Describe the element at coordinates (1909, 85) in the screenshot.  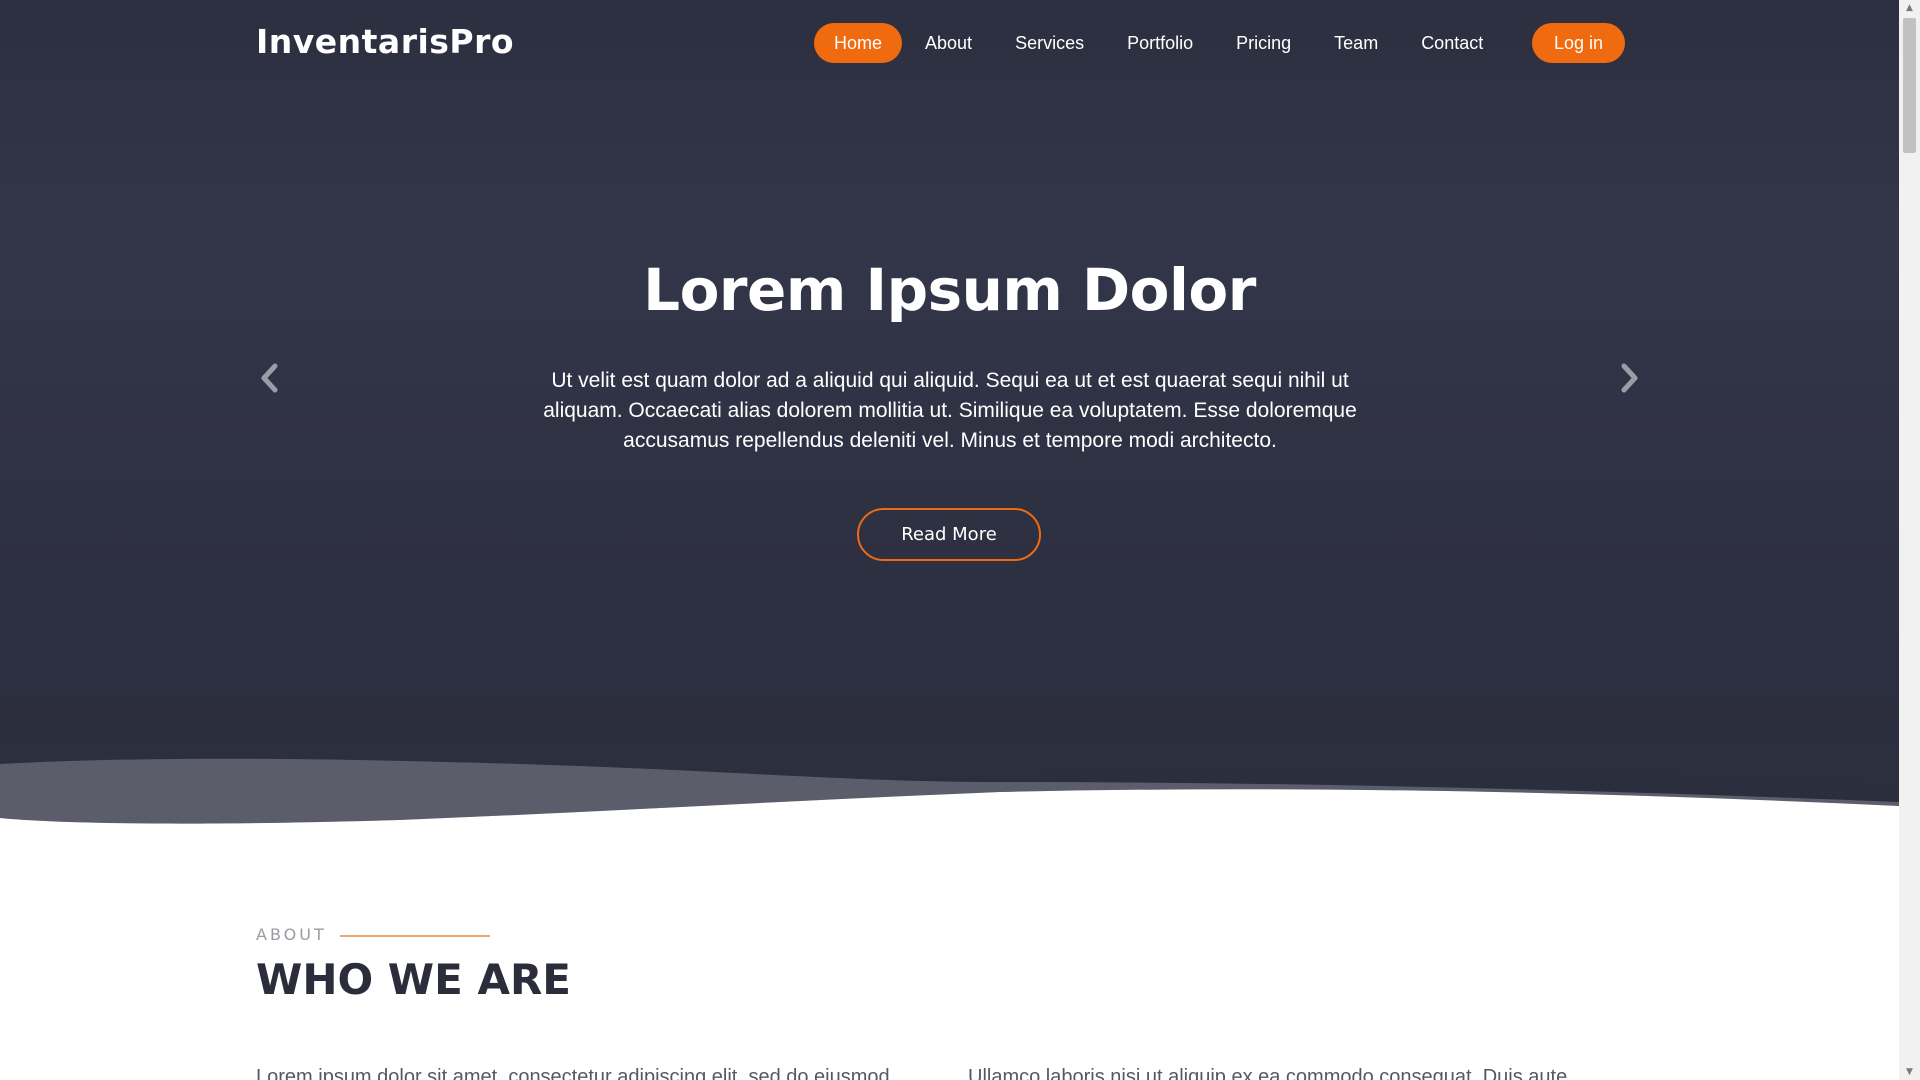
I see `scrollbar-thumb` at that location.